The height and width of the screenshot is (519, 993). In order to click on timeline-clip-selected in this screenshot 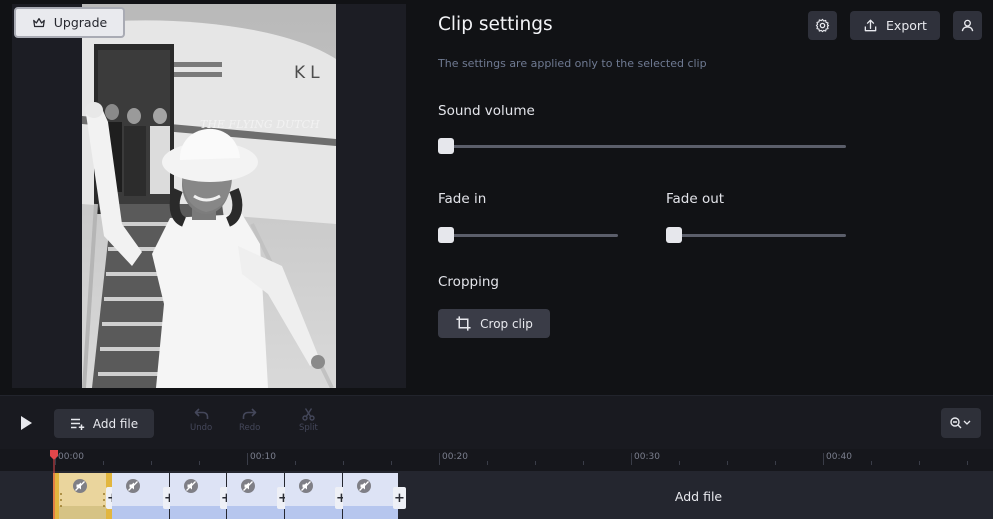, I will do `click(82, 496)`.